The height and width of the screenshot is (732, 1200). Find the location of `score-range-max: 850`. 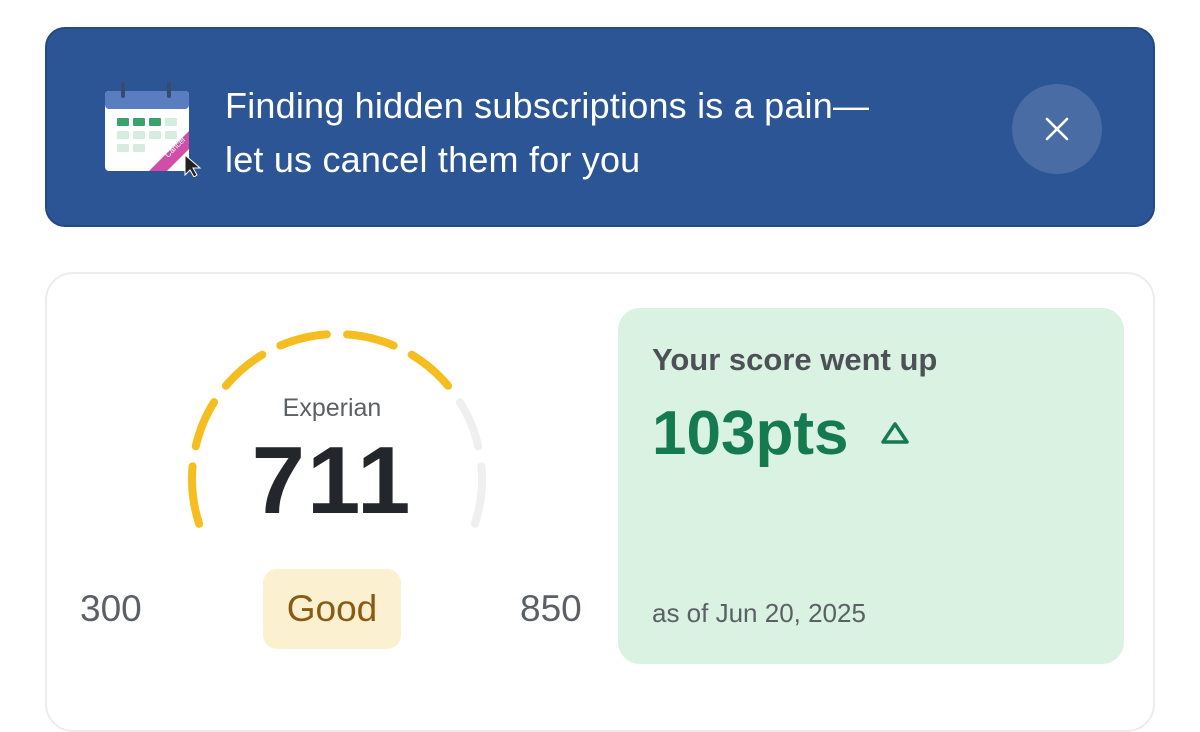

score-range-max: 850 is located at coordinates (551, 608).